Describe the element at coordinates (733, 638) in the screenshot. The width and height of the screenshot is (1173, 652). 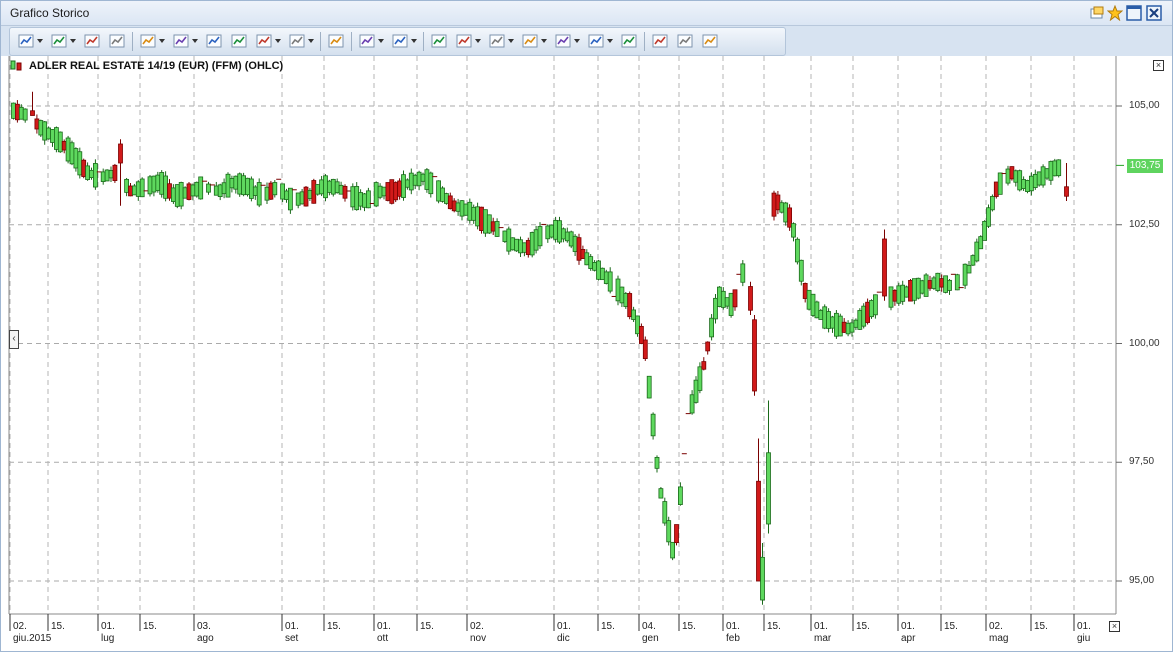
I see `x-tick-month: feb` at that location.